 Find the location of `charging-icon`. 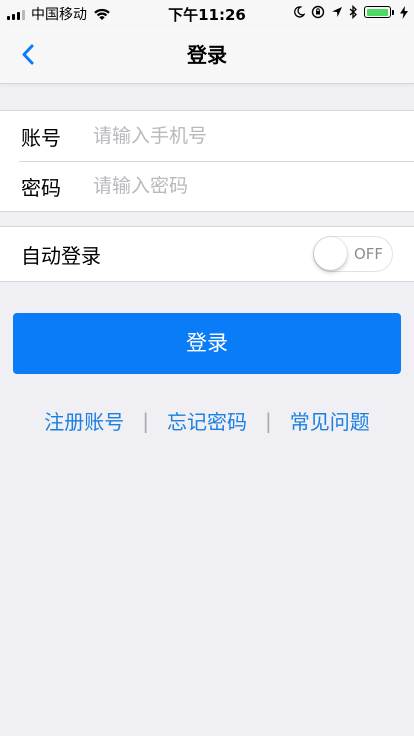

charging-icon is located at coordinates (404, 12).